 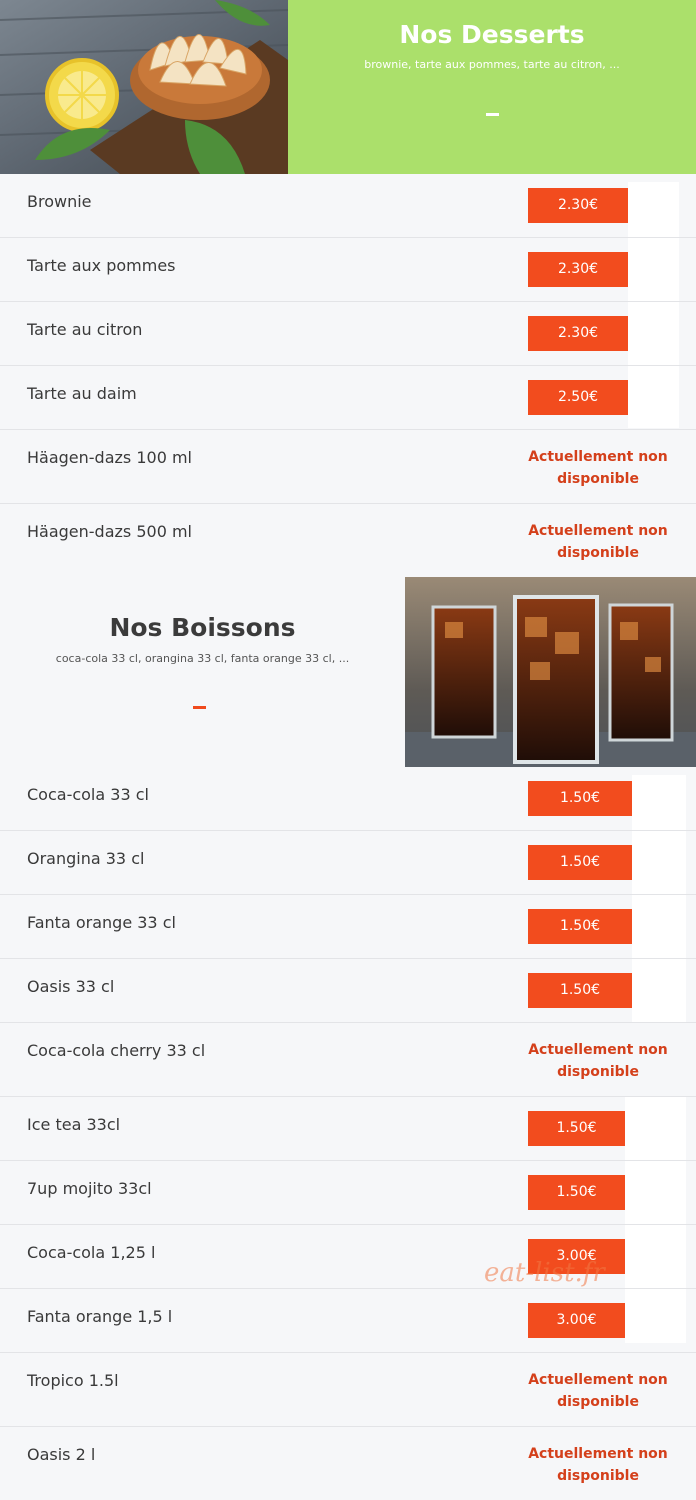 I want to click on item-name: Fanta orange 1,5 l, so click(x=100, y=1316).